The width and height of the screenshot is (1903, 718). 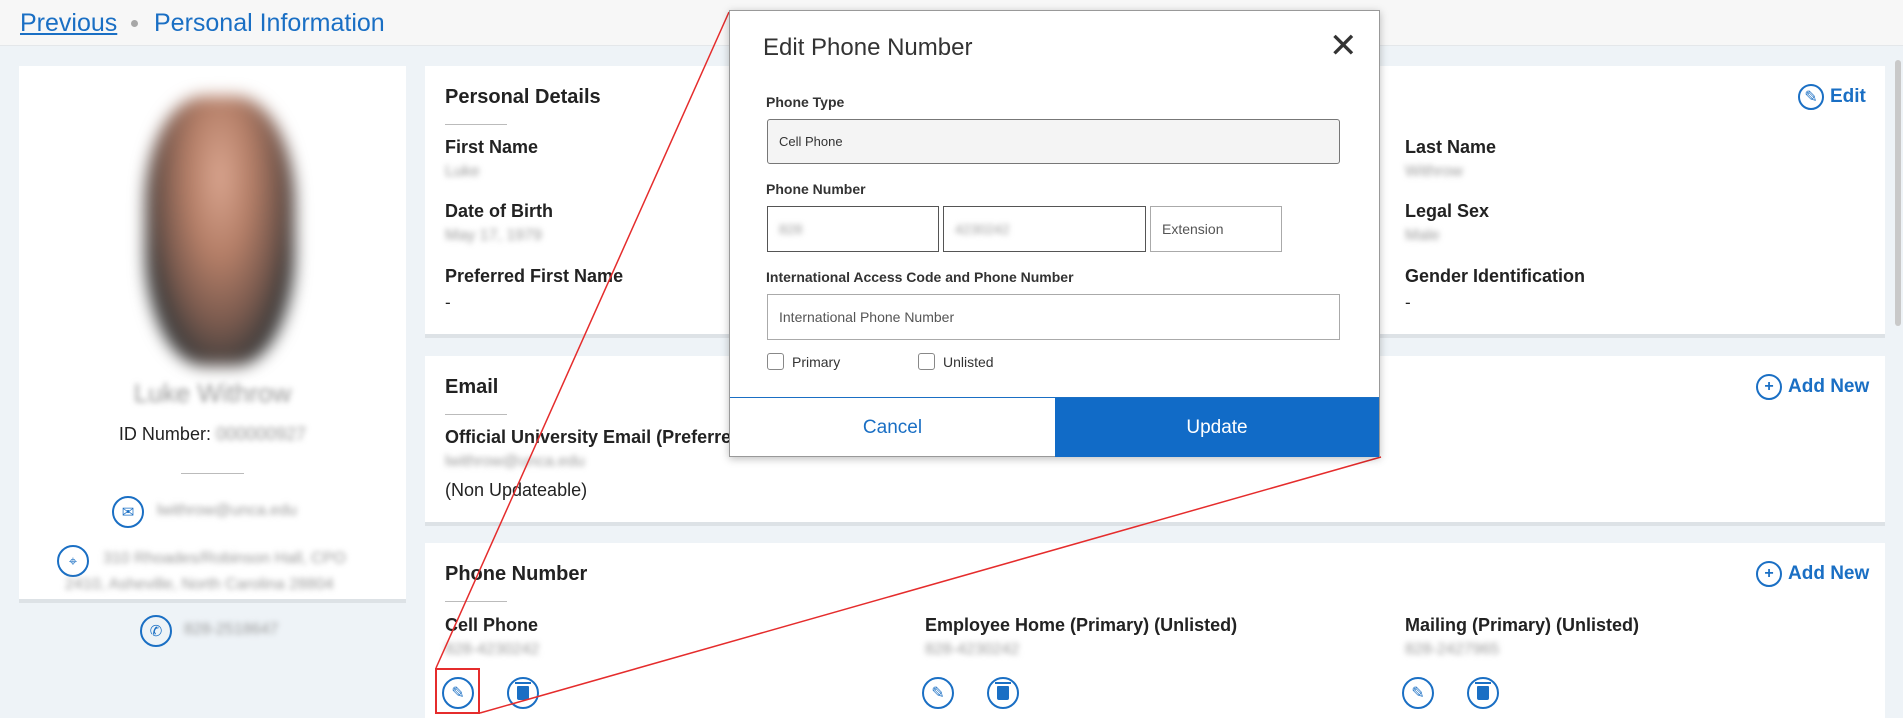 What do you see at coordinates (1495, 276) in the screenshot?
I see `gender-label: Gender Identification` at bounding box center [1495, 276].